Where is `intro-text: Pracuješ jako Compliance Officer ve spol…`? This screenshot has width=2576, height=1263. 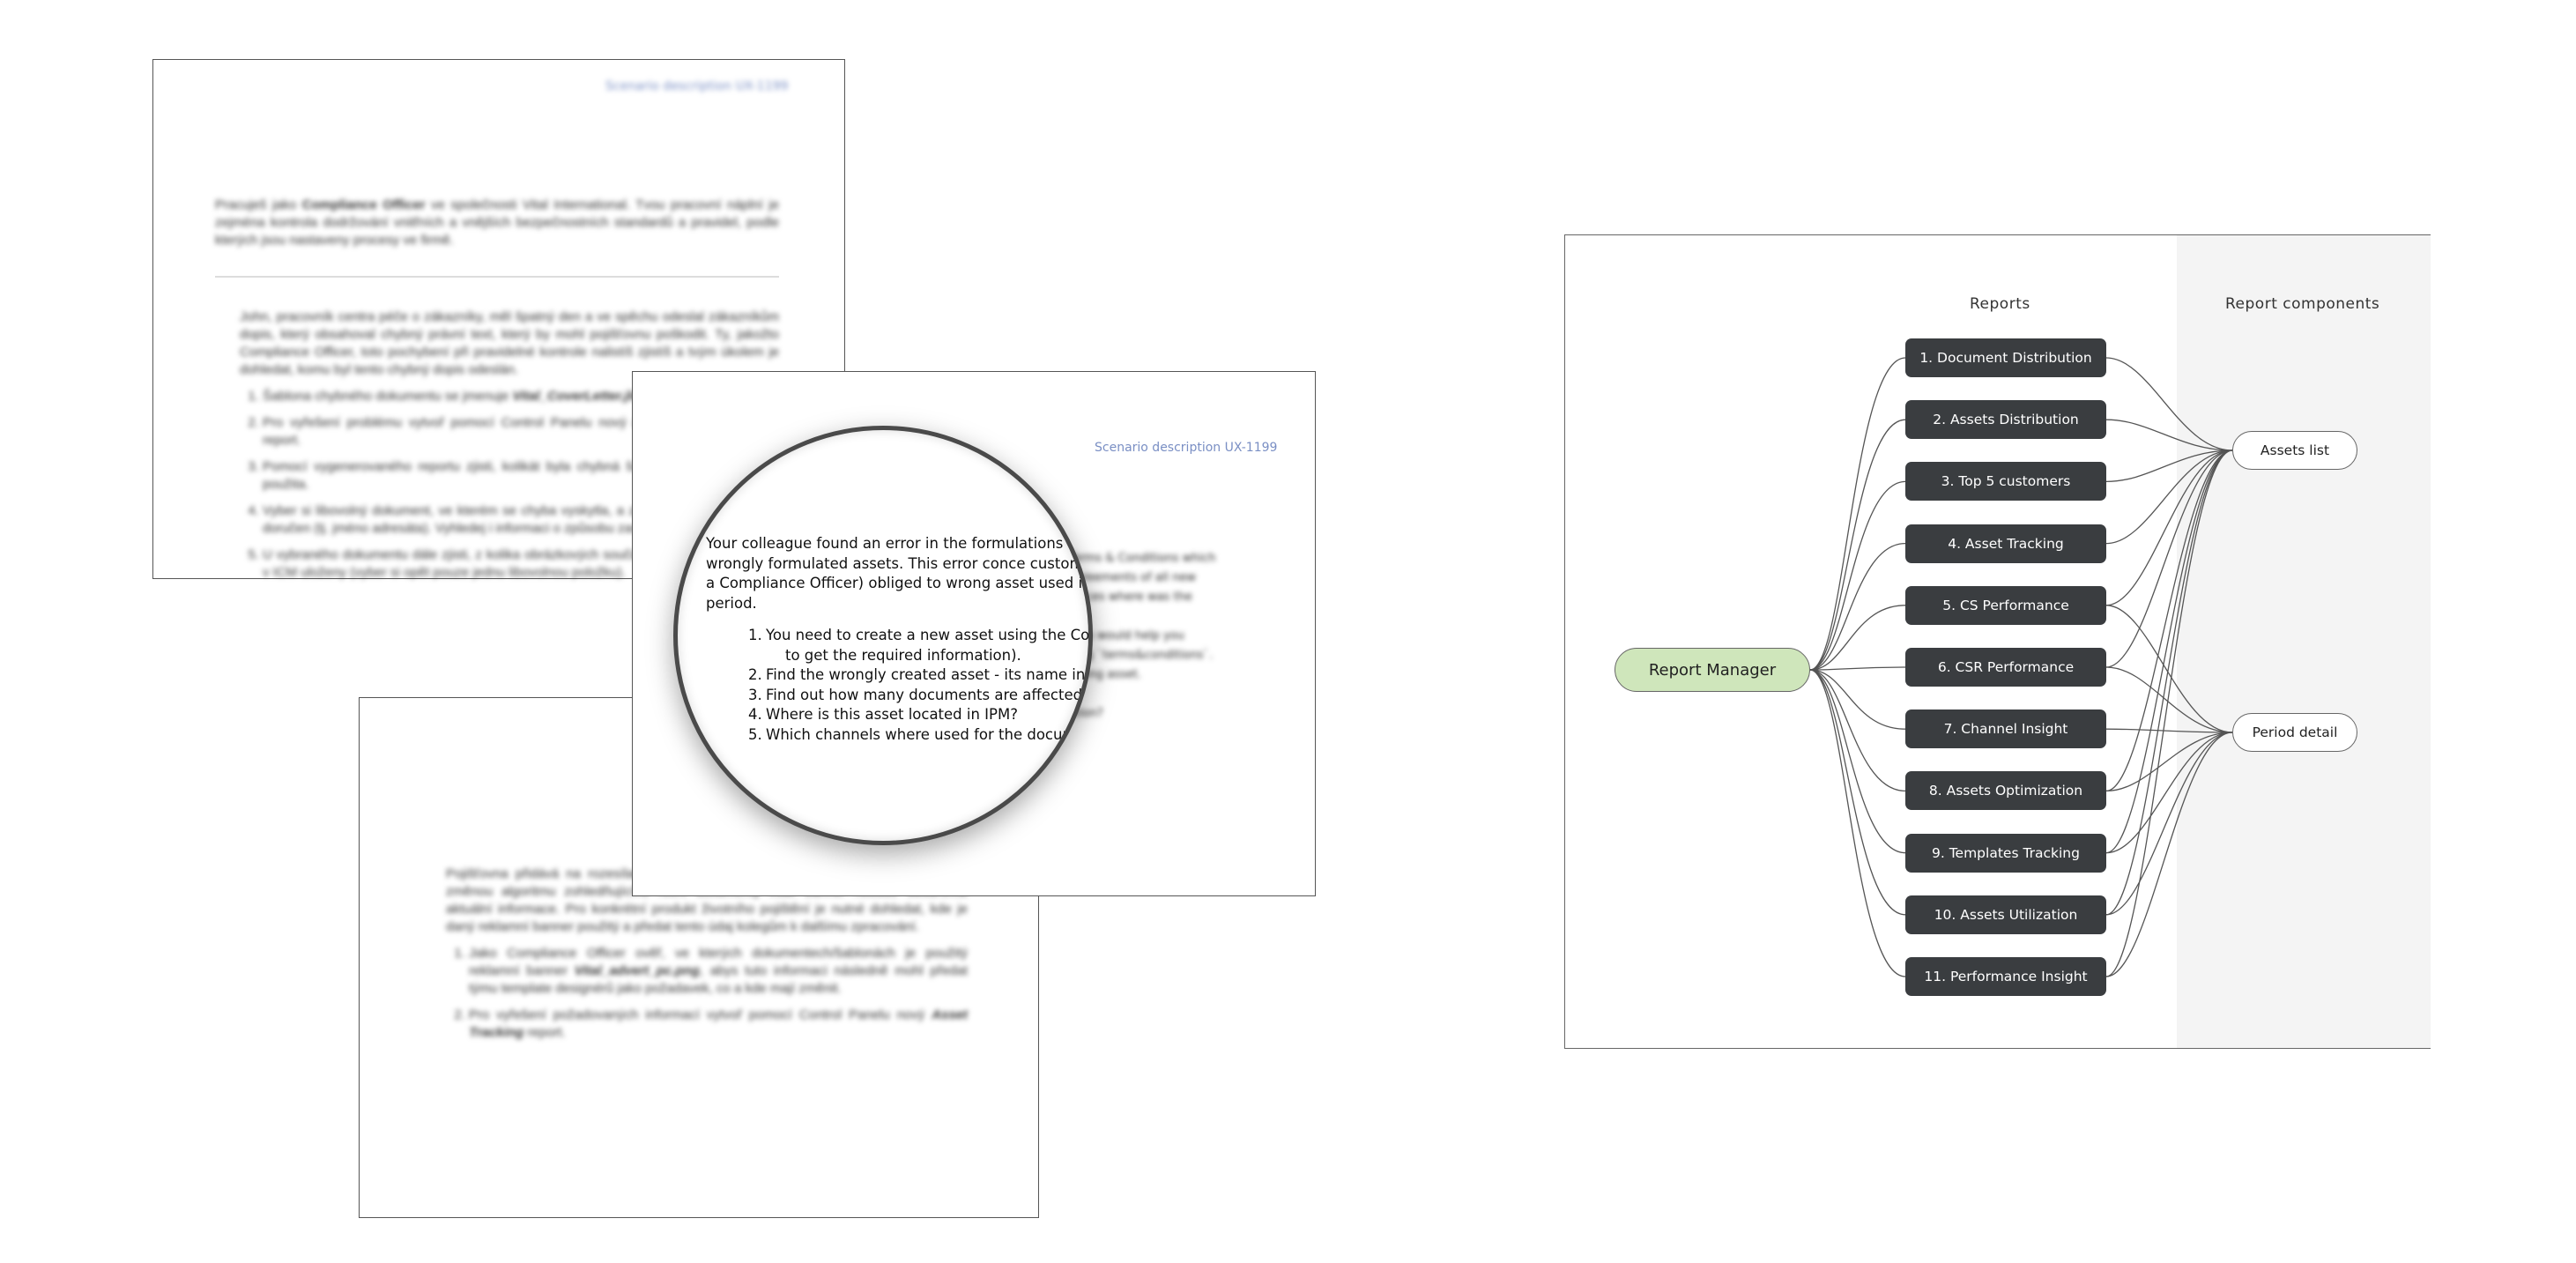
intro-text: Pracuješ jako Compliance Officer ve spol… is located at coordinates (497, 222).